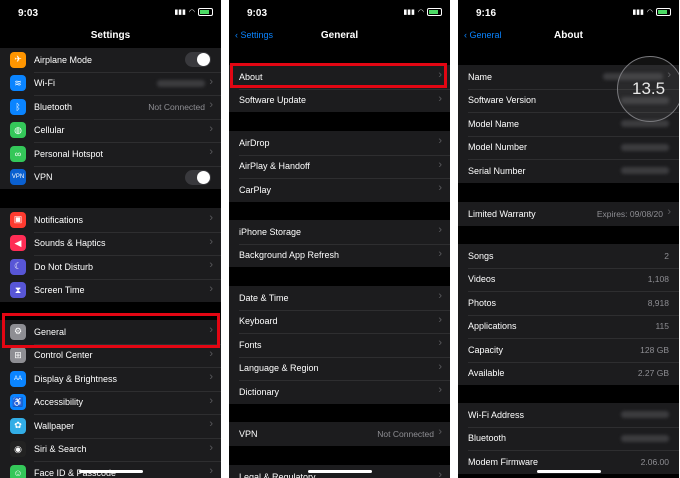 Image resolution: width=680 pixels, height=478 pixels. What do you see at coordinates (274, 166) in the screenshot?
I see `row-label: AirPlay & Handoff` at bounding box center [274, 166].